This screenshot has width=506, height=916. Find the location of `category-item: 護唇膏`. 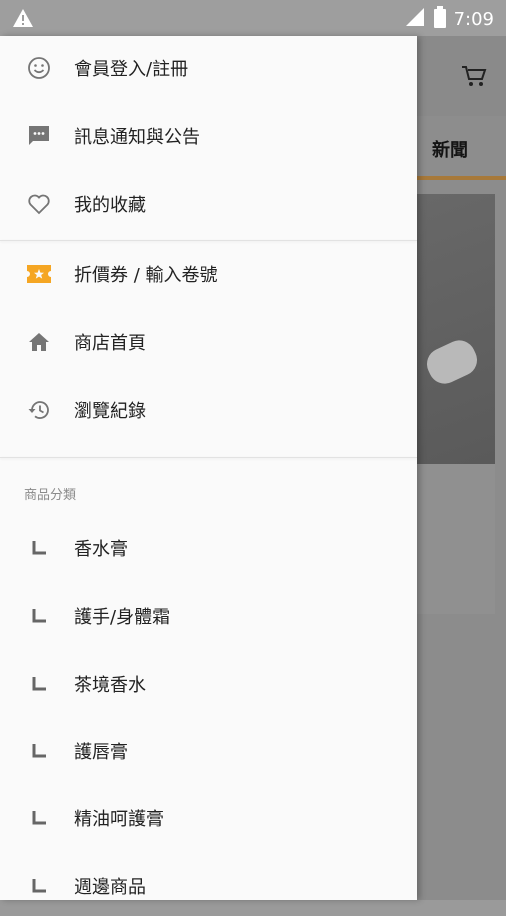

category-item: 護唇膏 is located at coordinates (208, 751).